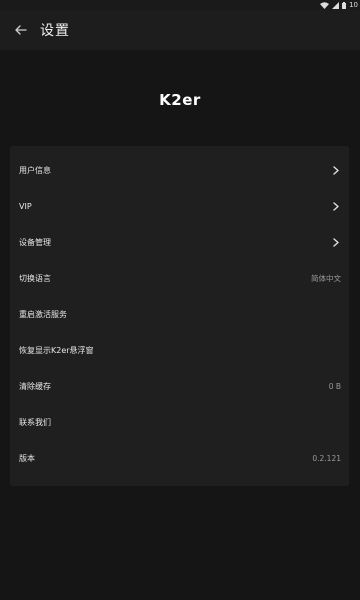  I want to click on settings-row-label: 切换语言, so click(35, 278).